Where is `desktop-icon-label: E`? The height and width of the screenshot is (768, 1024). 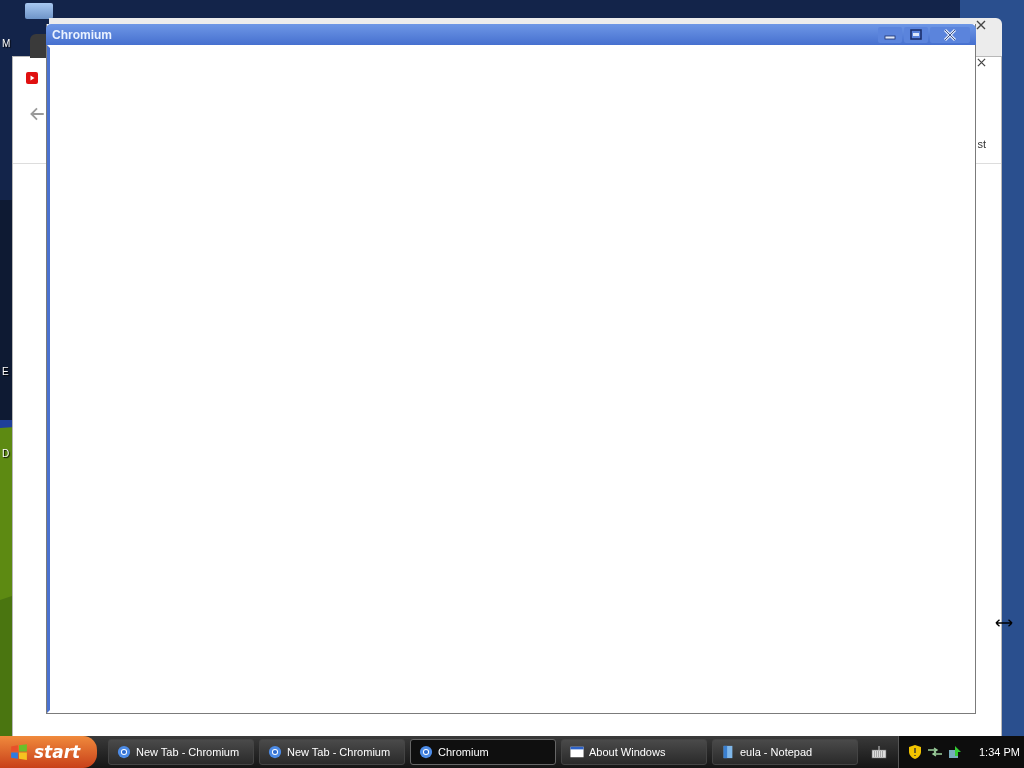
desktop-icon-label: E is located at coordinates (5, 371).